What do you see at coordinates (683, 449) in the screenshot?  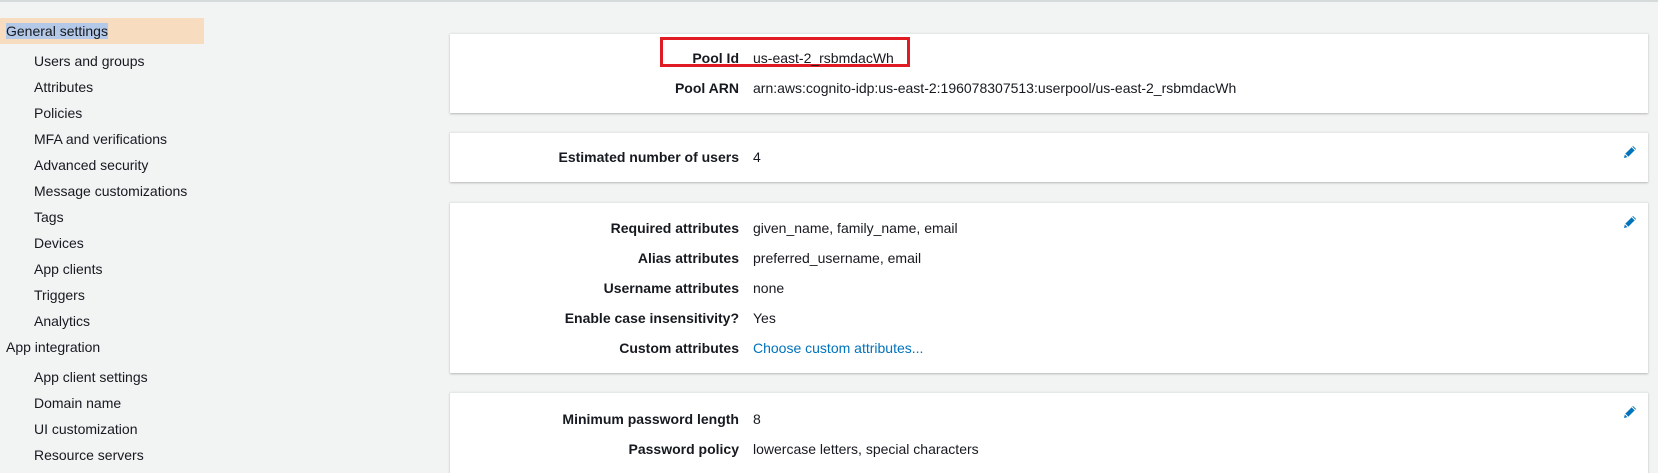 I see `password-policy-label: Password policy` at bounding box center [683, 449].